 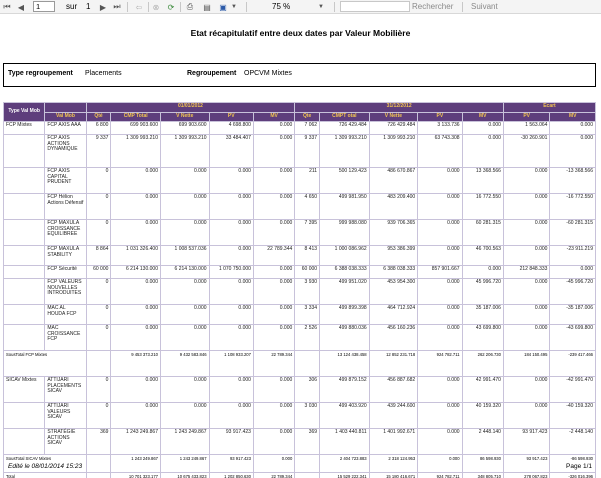 What do you see at coordinates (375, 6) in the screenshot?
I see `search-input` at bounding box center [375, 6].